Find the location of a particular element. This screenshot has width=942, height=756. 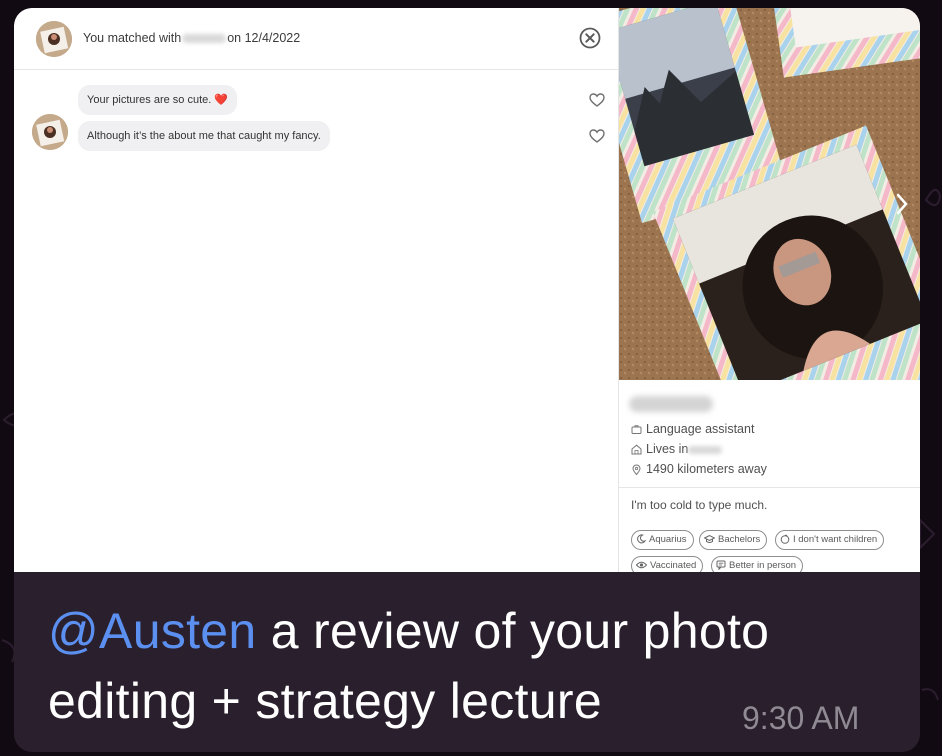

job-title: Language assistant is located at coordinates (700, 429).